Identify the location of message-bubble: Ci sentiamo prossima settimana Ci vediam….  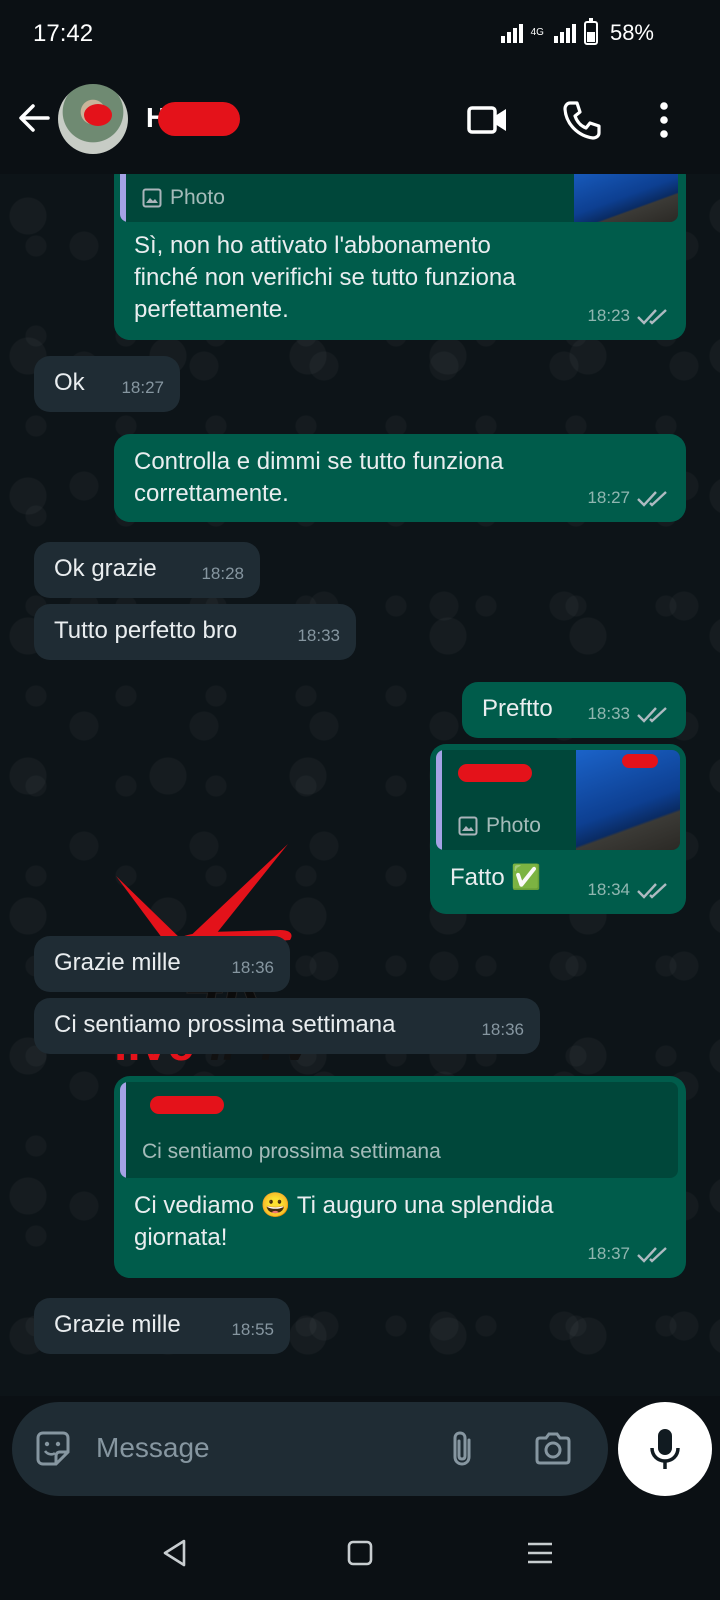
(400, 1177).